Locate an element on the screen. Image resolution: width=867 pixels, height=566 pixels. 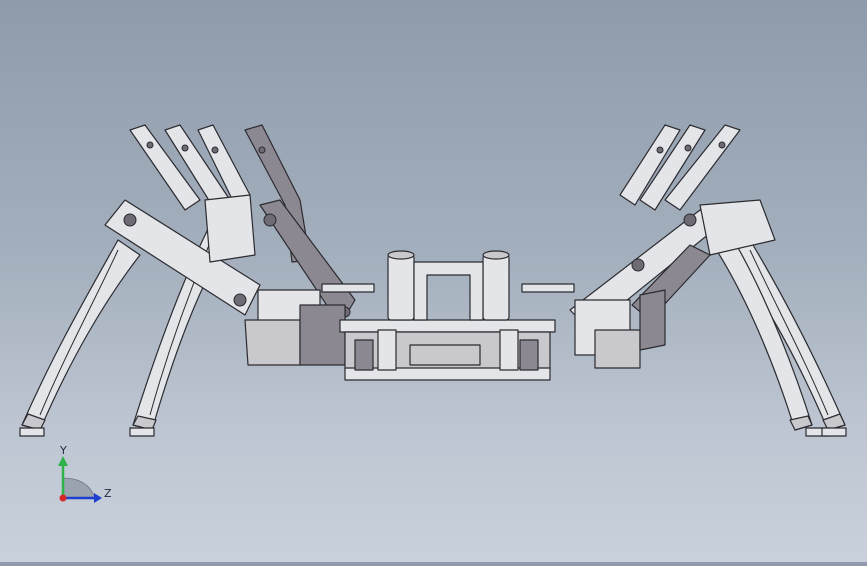
y-axis-label: Y is located at coordinates (63, 450).